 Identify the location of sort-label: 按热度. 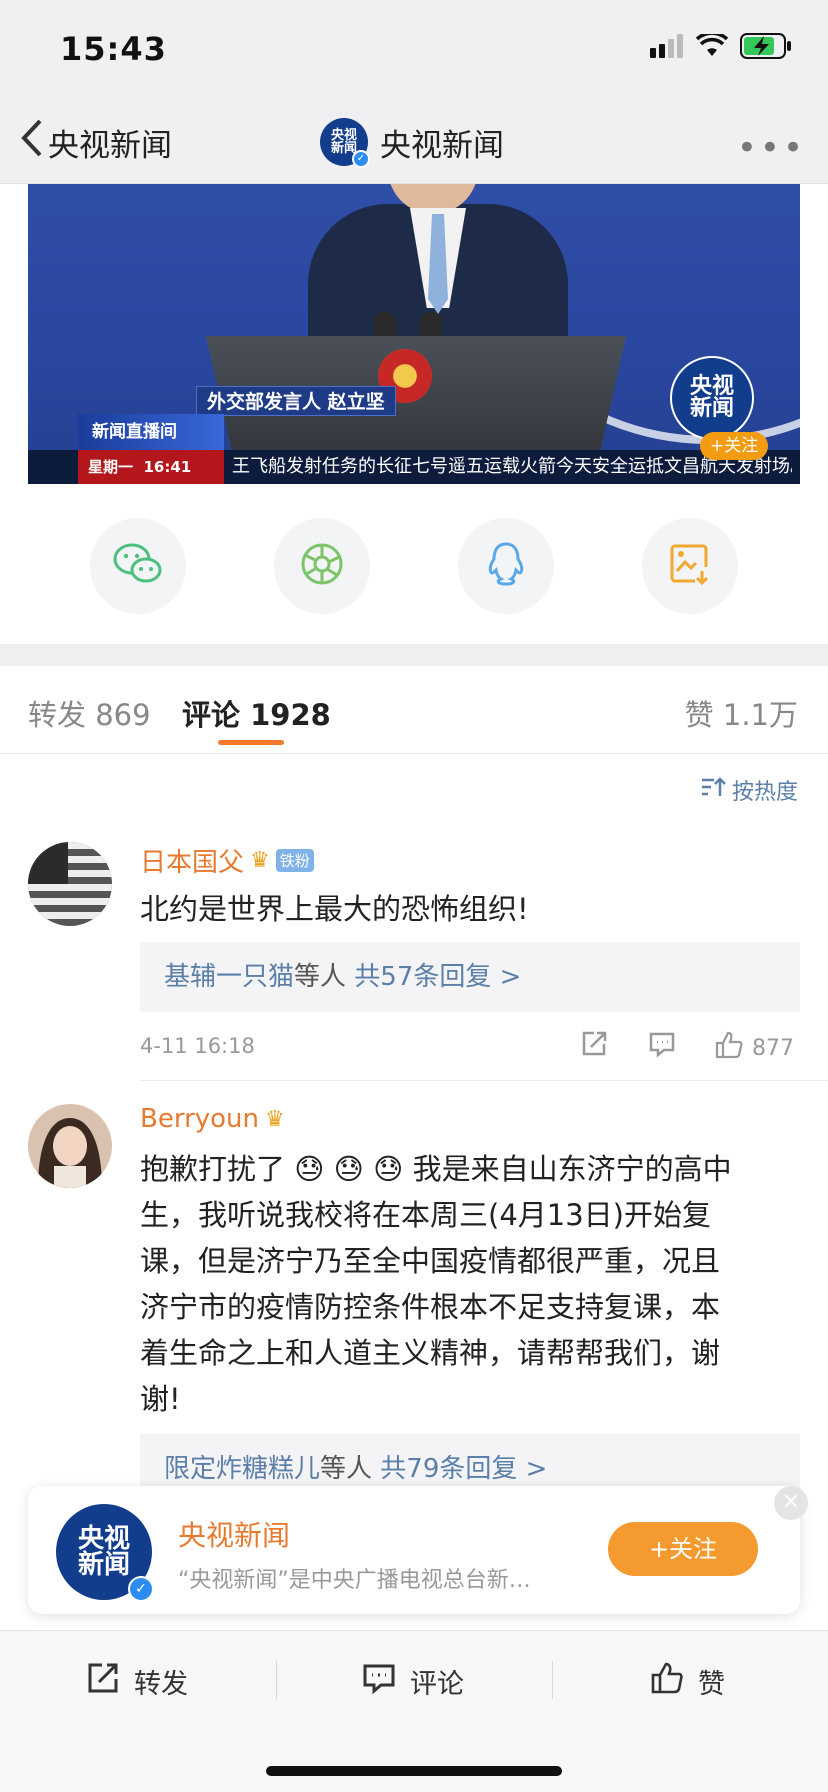
(764, 792).